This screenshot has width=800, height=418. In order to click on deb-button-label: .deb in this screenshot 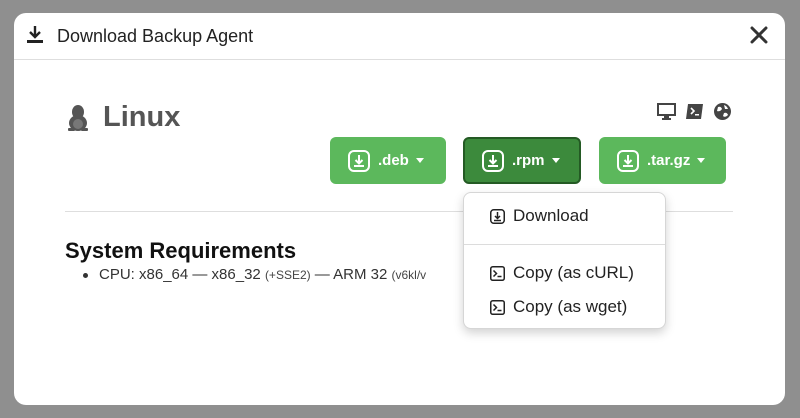, I will do `click(393, 160)`.